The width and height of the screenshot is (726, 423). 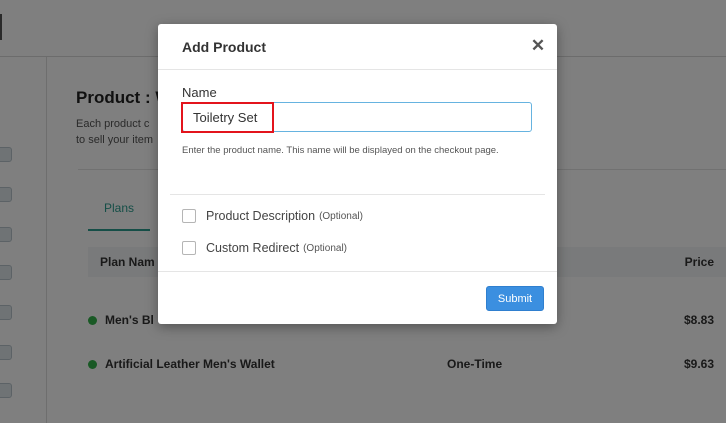 I want to click on product-description-checkbox, so click(x=189, y=216).